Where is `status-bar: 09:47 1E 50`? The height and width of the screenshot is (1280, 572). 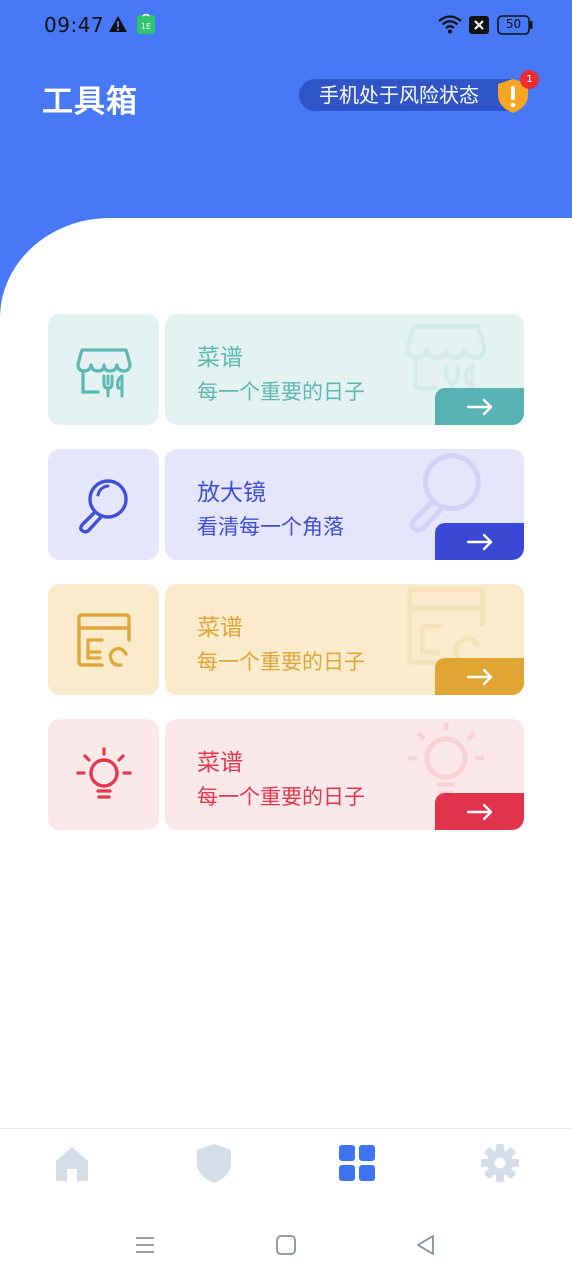 status-bar: 09:47 1E 50 is located at coordinates (286, 26).